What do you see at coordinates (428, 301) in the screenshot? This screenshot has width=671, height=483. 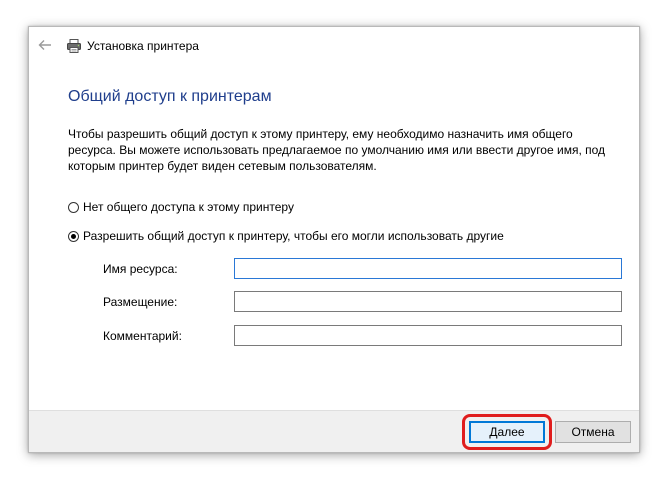 I see `location-input` at bounding box center [428, 301].